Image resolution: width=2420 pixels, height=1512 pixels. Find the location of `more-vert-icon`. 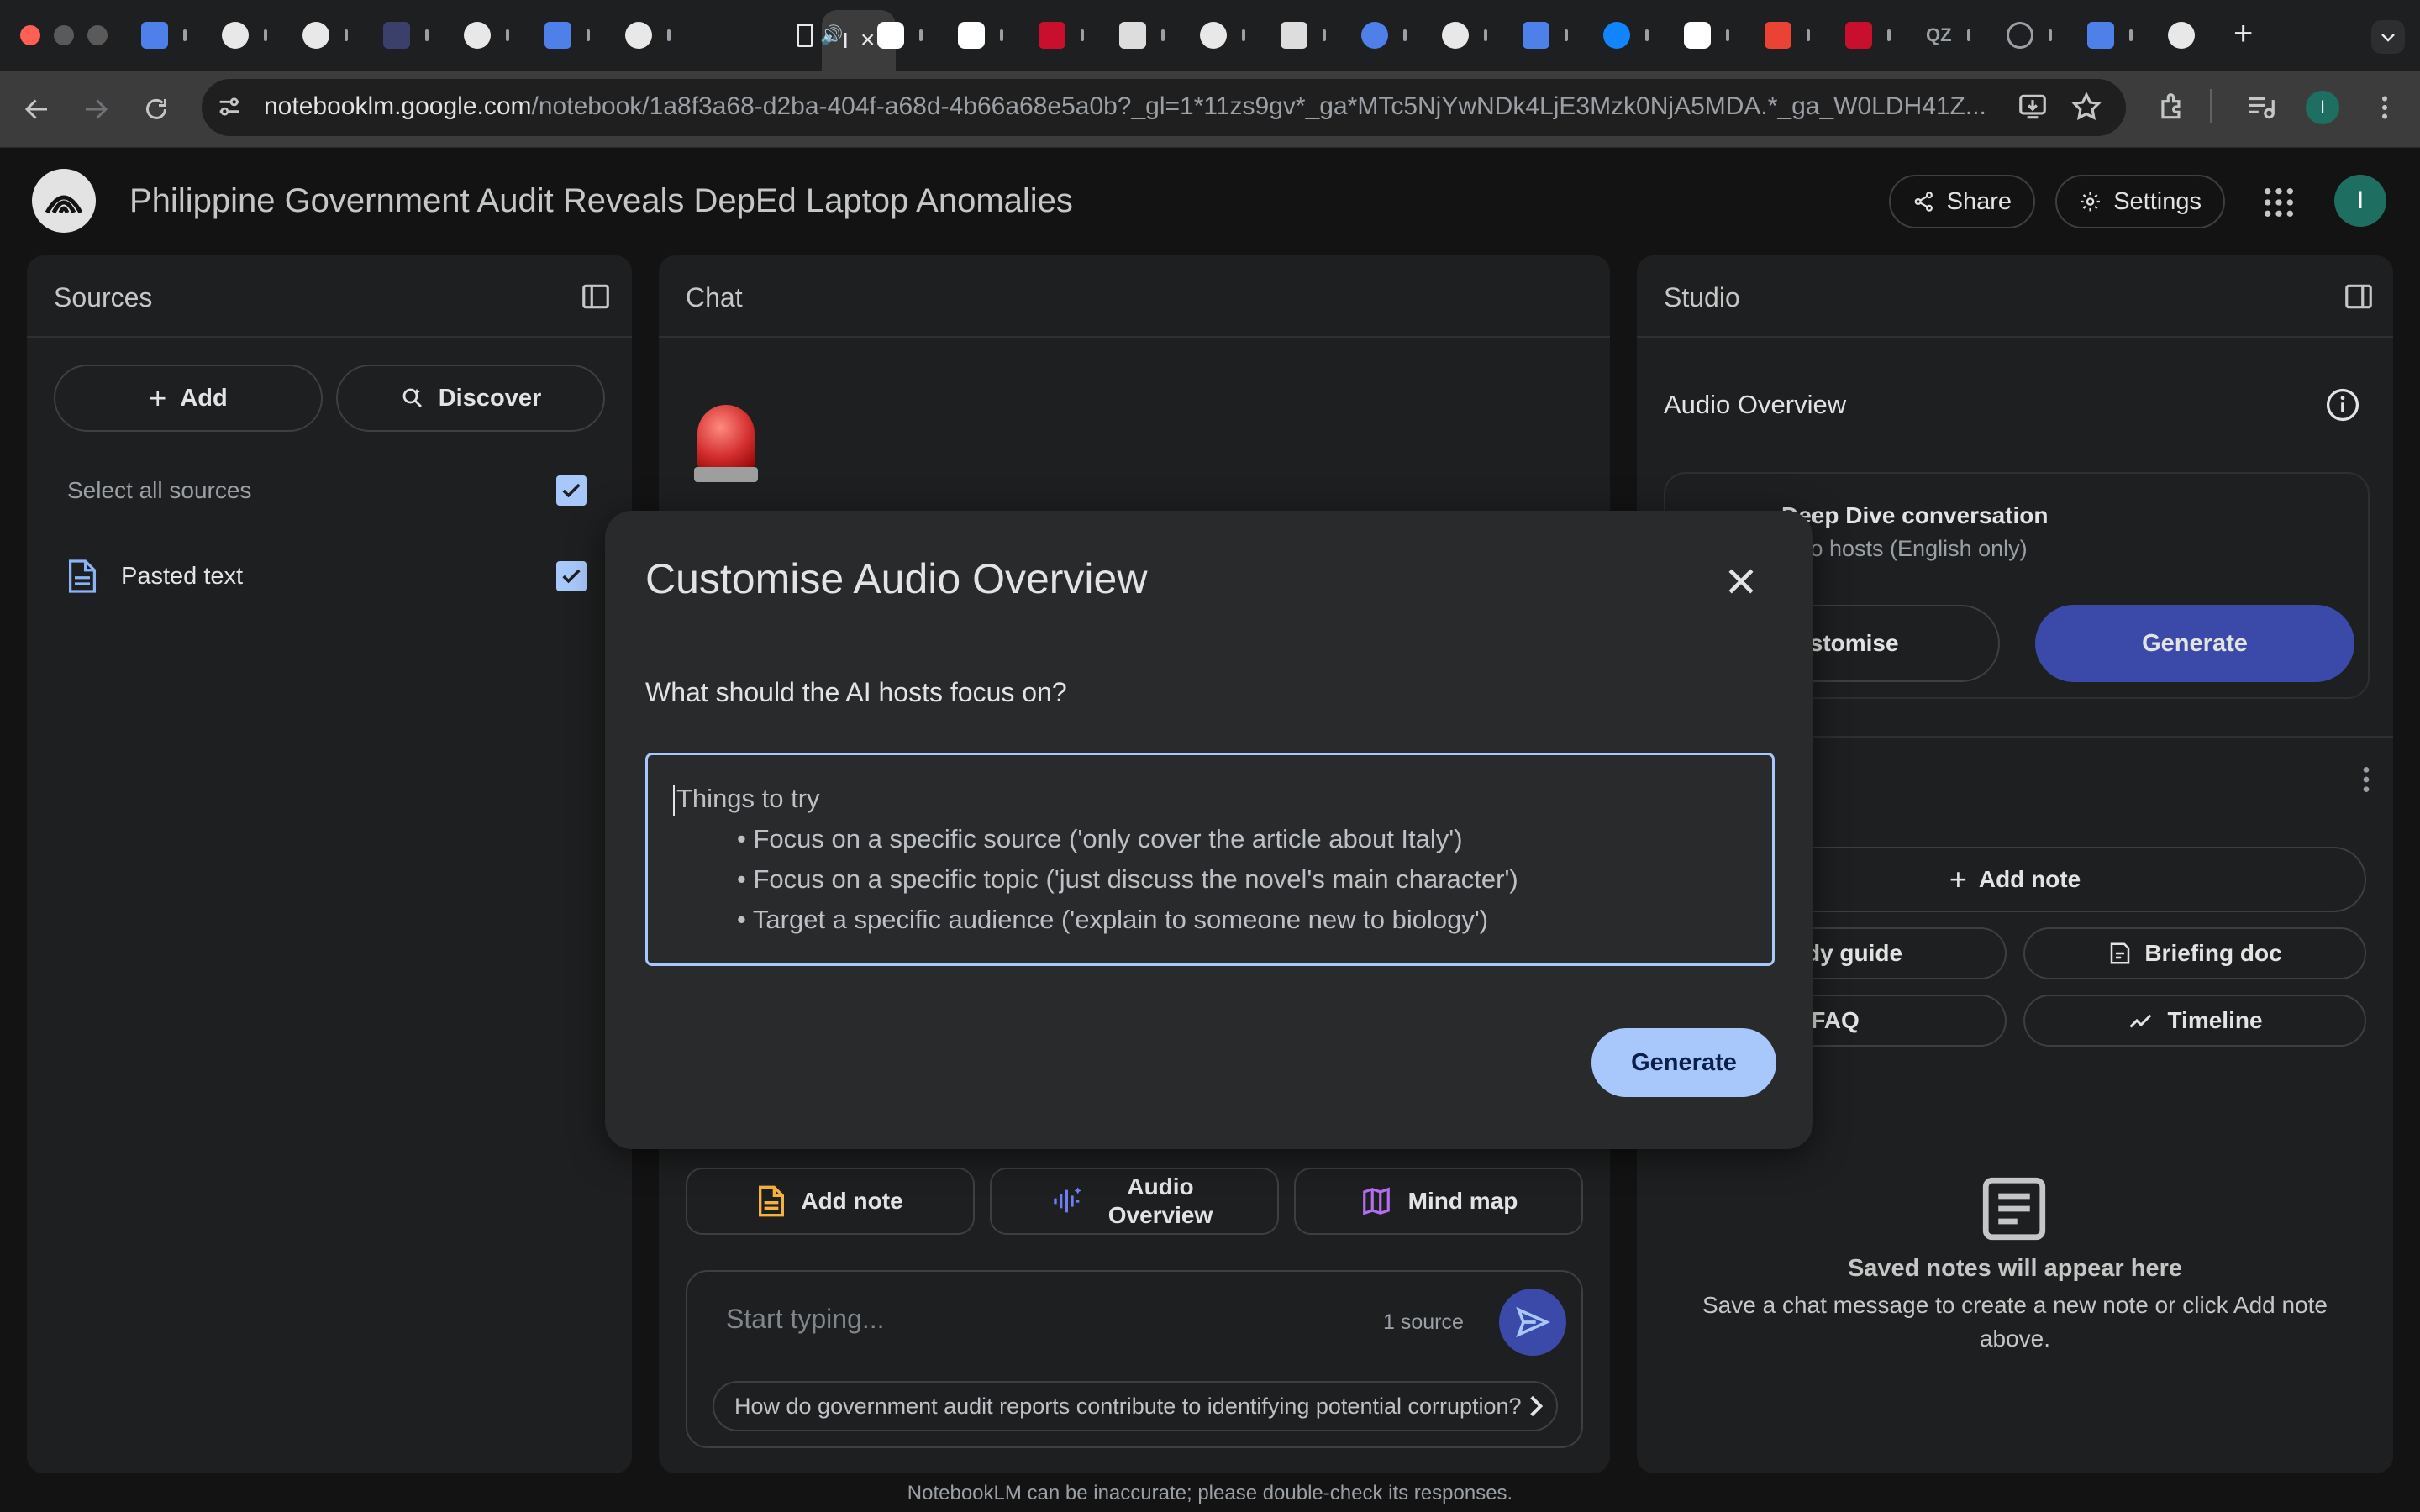

more-vert-icon is located at coordinates (2385, 107).